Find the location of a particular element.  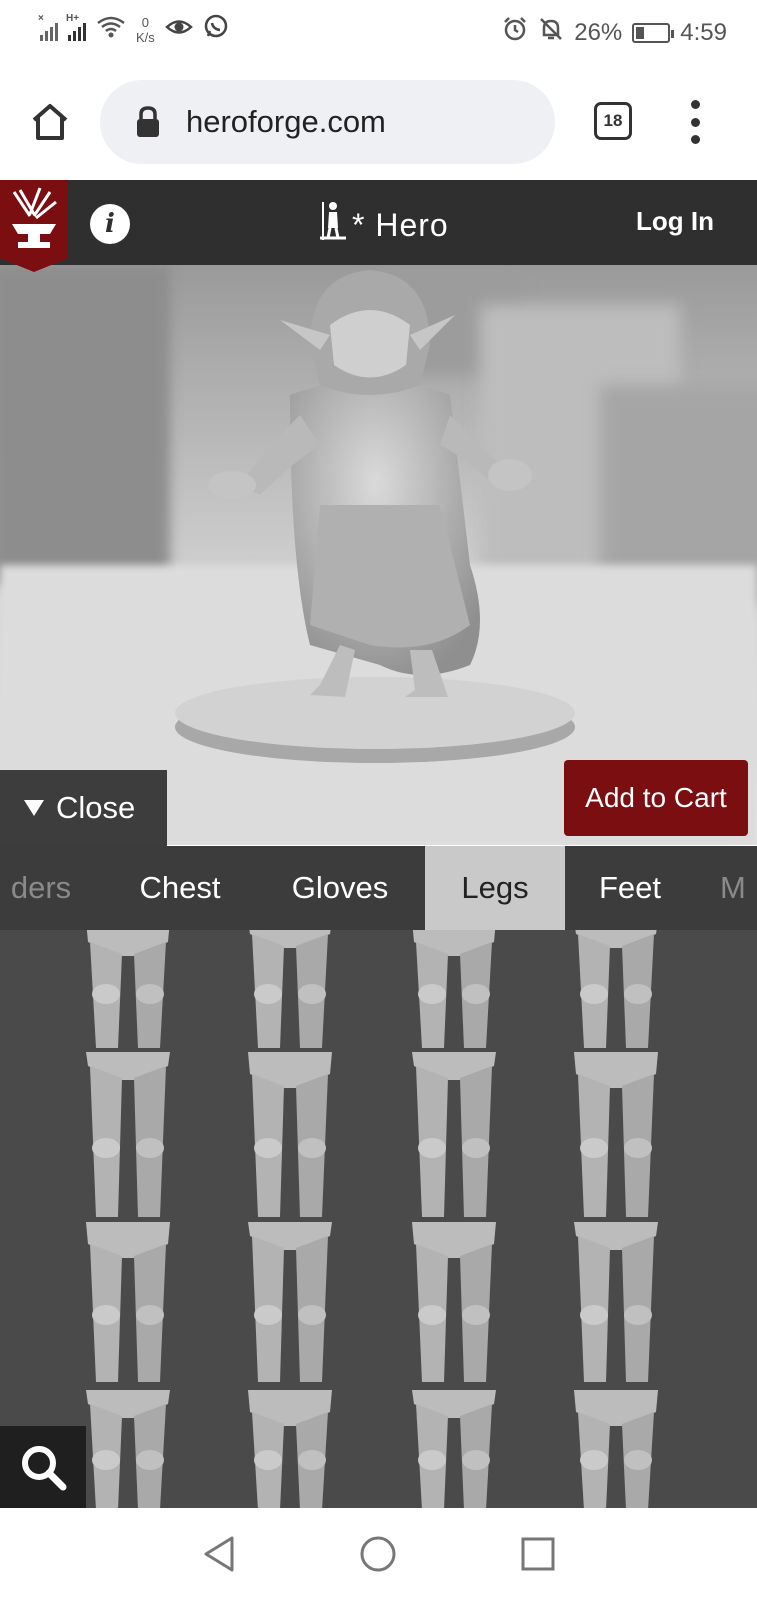

alarm-icon is located at coordinates (515, 32).